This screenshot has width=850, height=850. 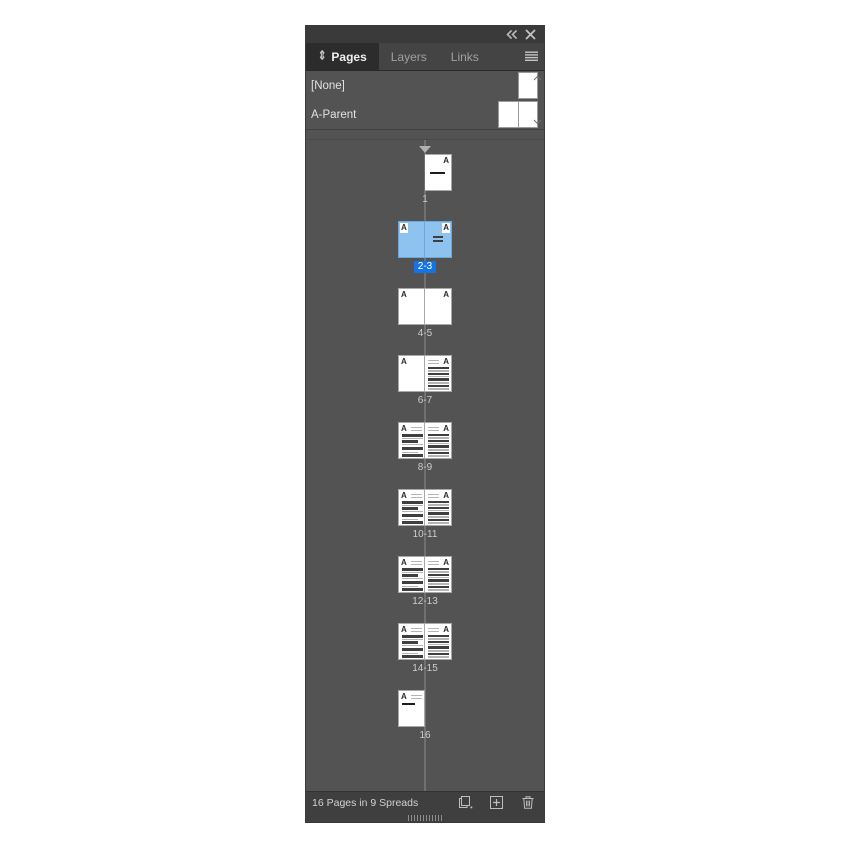 I want to click on spread-item: A A 10-11, so click(x=425, y=511).